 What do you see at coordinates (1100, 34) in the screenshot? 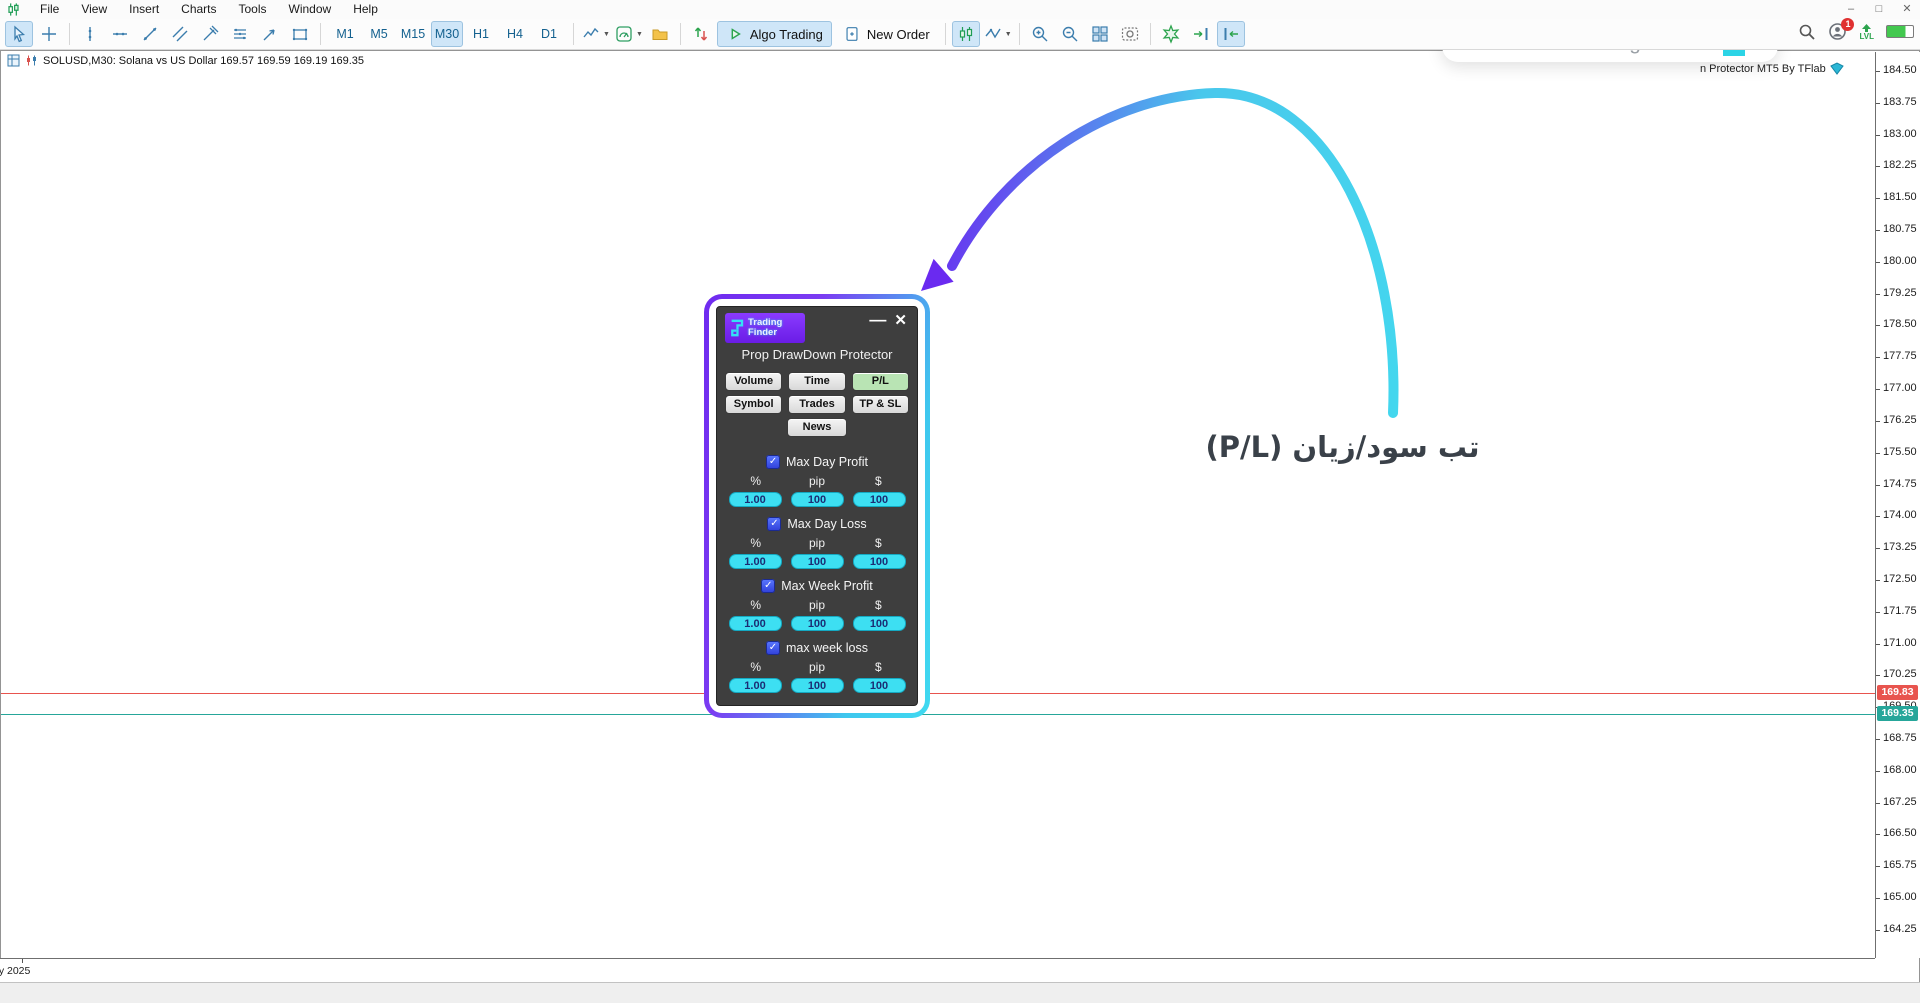
I see `tile-windows-button` at bounding box center [1100, 34].